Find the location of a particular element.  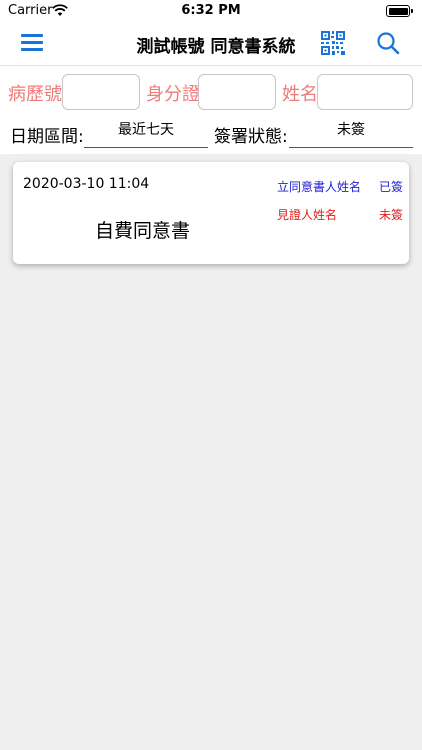

nav-bar: 測試帳號 同意書系統 is located at coordinates (211, 44).